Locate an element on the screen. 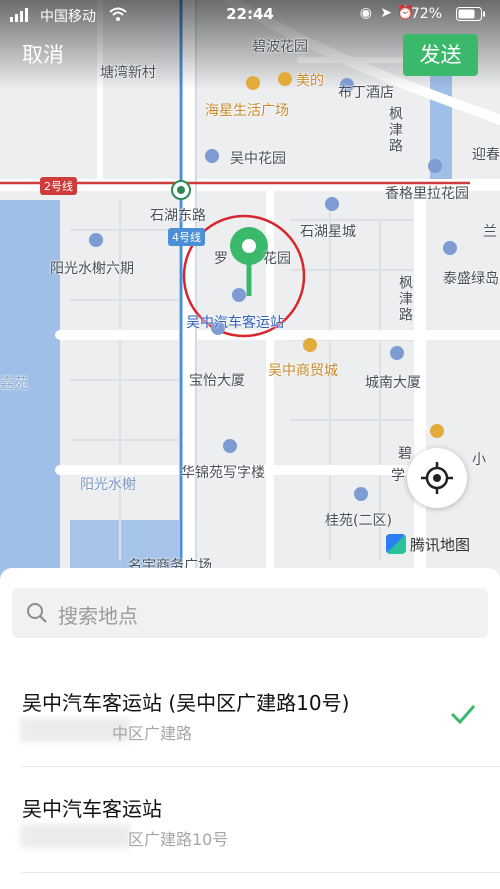  battery-percent: 72% is located at coordinates (426, 14).